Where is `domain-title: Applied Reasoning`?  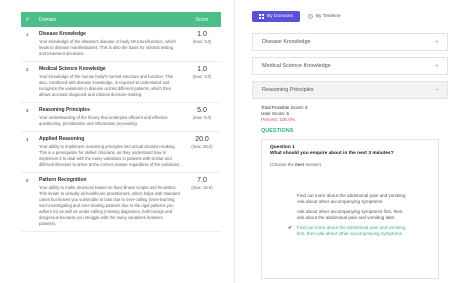
domain-title: Applied Reasoning is located at coordinates (62, 139).